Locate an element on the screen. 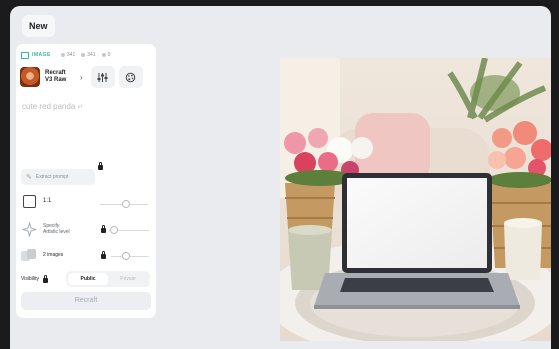 The image size is (559, 349). laptop-icon is located at coordinates (417, 241).